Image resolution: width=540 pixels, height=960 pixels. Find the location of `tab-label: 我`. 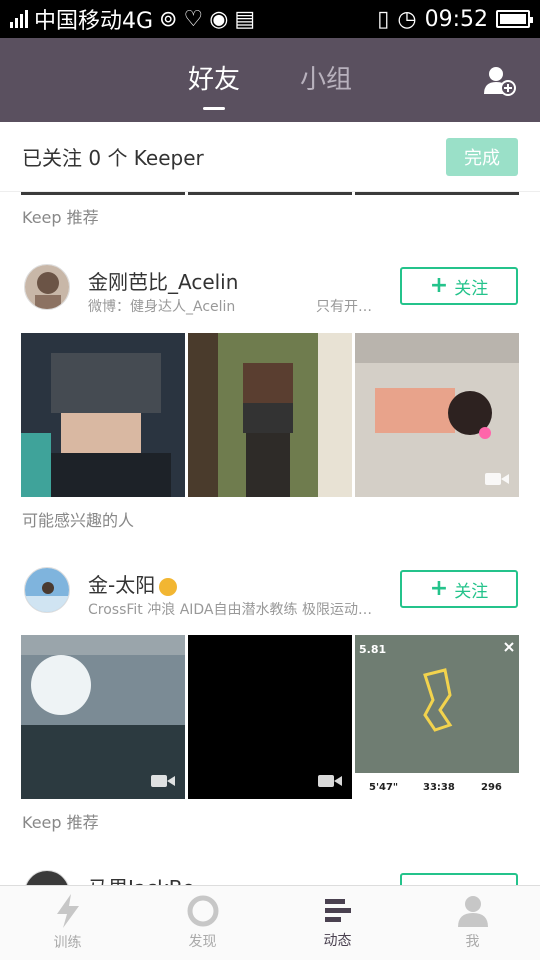

tab-label: 我 is located at coordinates (472, 942).